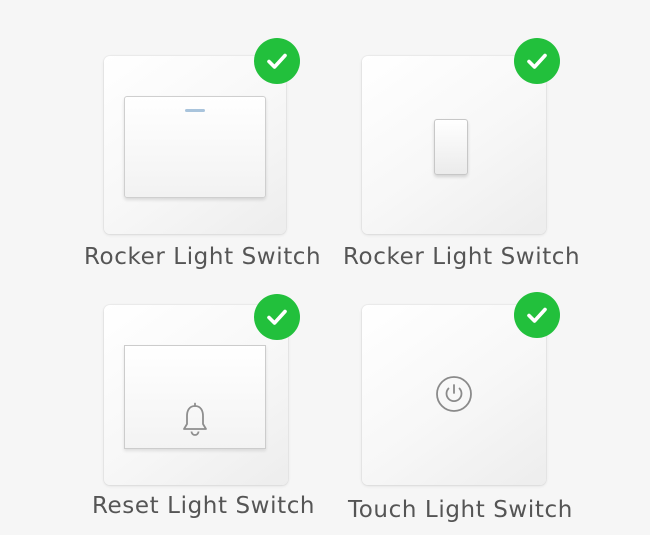 The height and width of the screenshot is (535, 650). I want to click on indicator-led, so click(195, 110).